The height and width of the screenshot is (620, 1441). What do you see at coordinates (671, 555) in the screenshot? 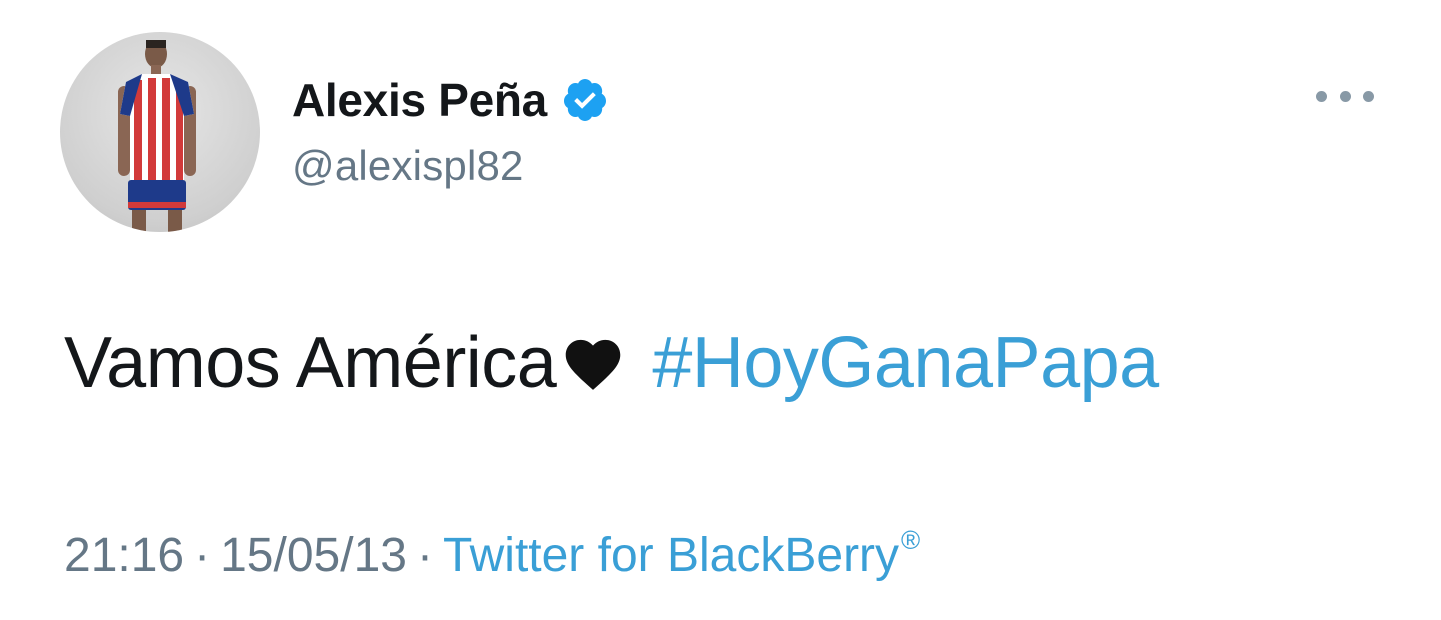
I see `tweet-source-label: Twitter for BlackBerry` at bounding box center [671, 555].